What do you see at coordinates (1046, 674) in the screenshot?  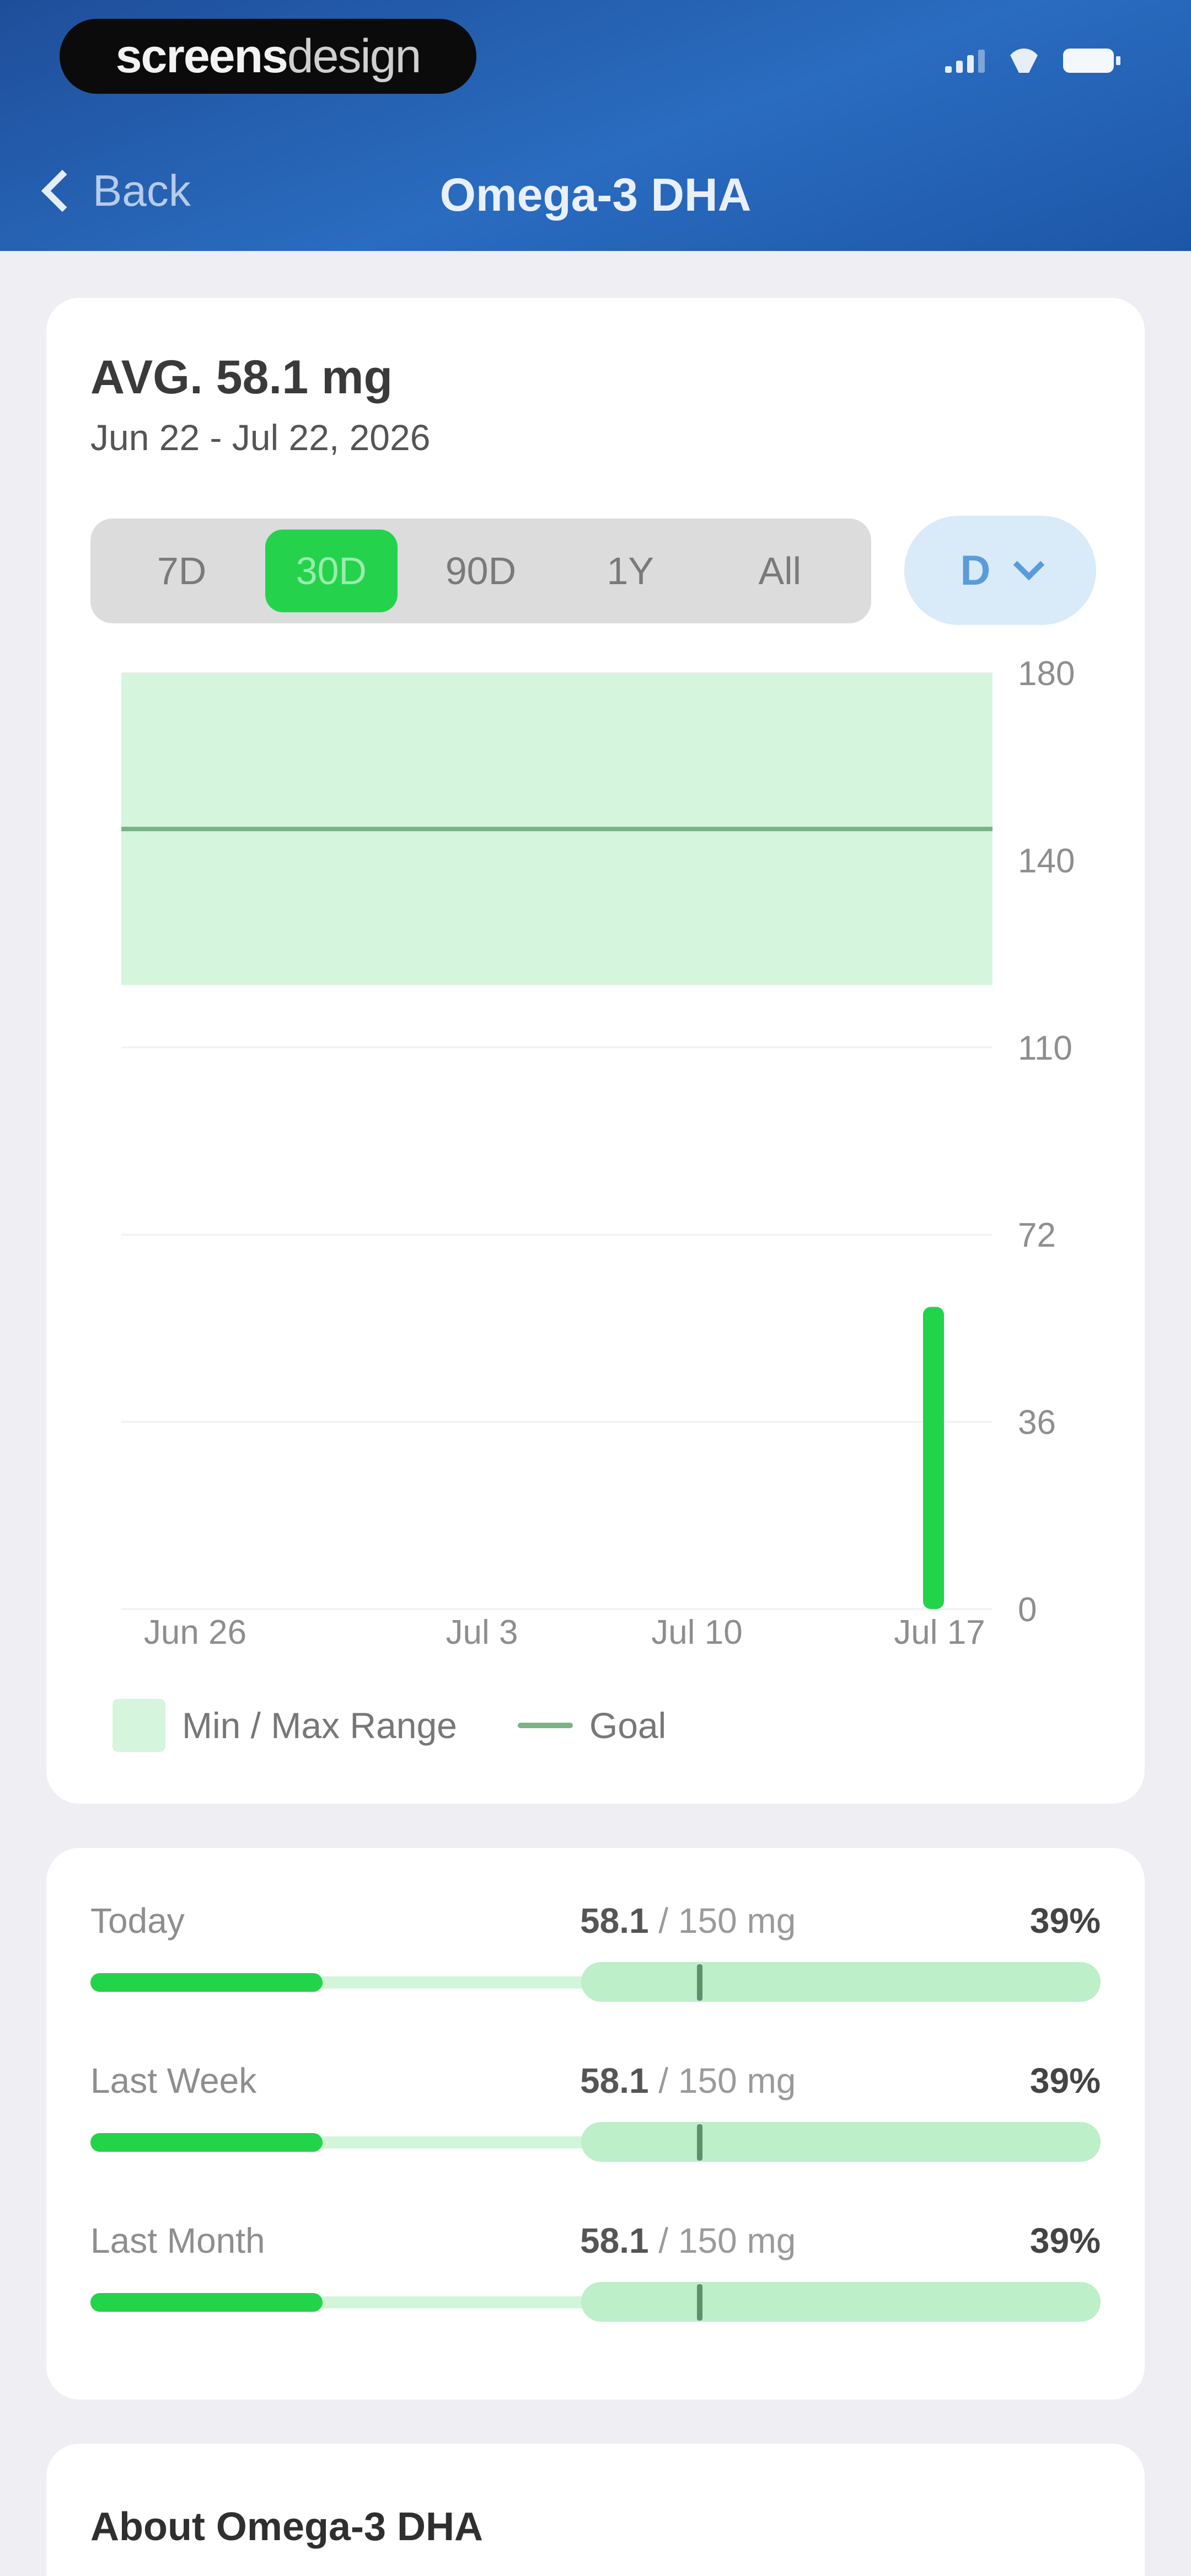 I see `y-tick-label: 180` at bounding box center [1046, 674].